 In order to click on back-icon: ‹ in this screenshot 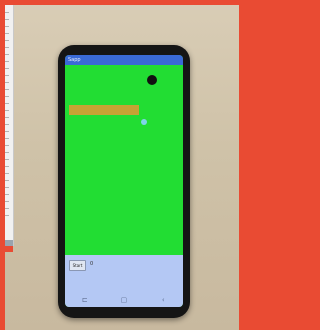, I will do `click(163, 300)`.